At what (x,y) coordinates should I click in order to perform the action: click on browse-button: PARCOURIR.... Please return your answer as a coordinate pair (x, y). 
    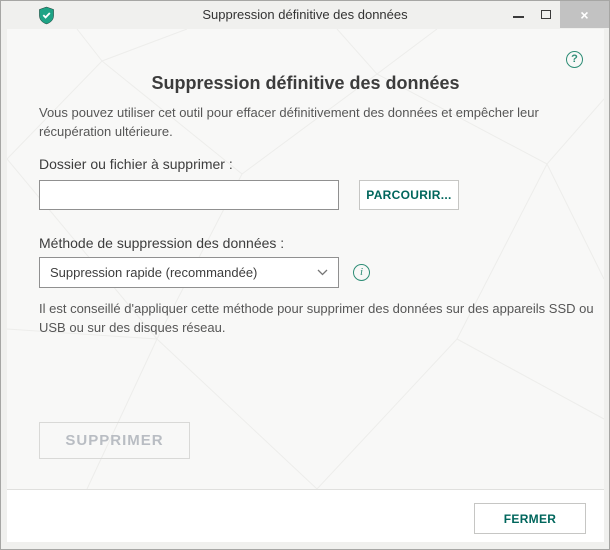
    Looking at the image, I should click on (409, 195).